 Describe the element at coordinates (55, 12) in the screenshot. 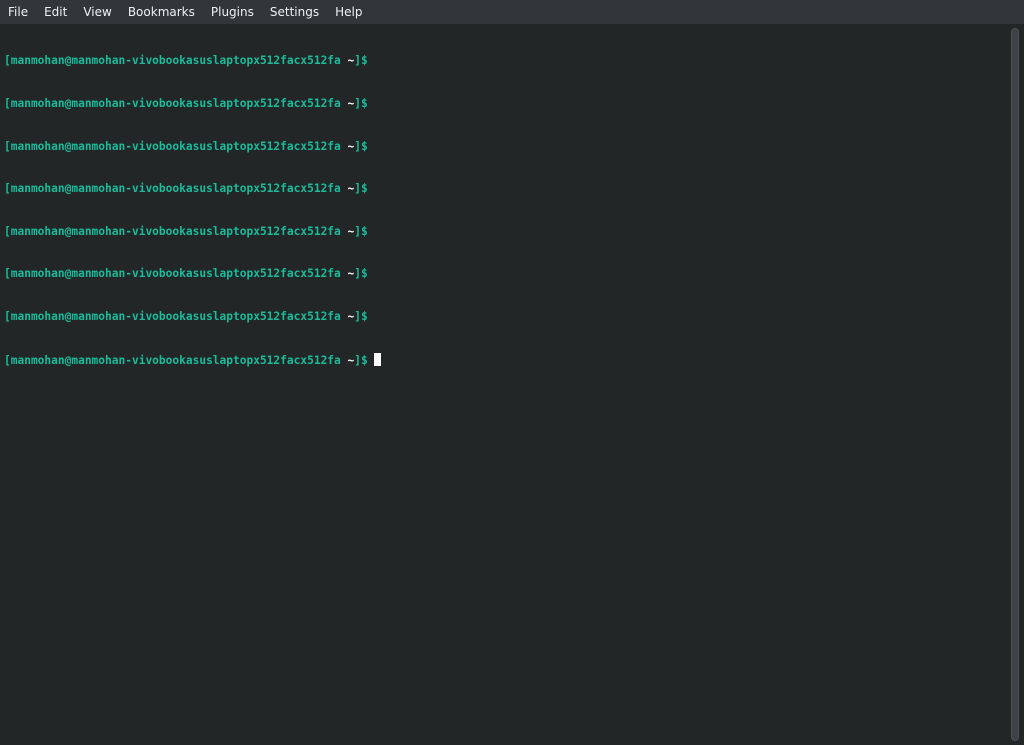

I see `menu-edit: Edit` at that location.